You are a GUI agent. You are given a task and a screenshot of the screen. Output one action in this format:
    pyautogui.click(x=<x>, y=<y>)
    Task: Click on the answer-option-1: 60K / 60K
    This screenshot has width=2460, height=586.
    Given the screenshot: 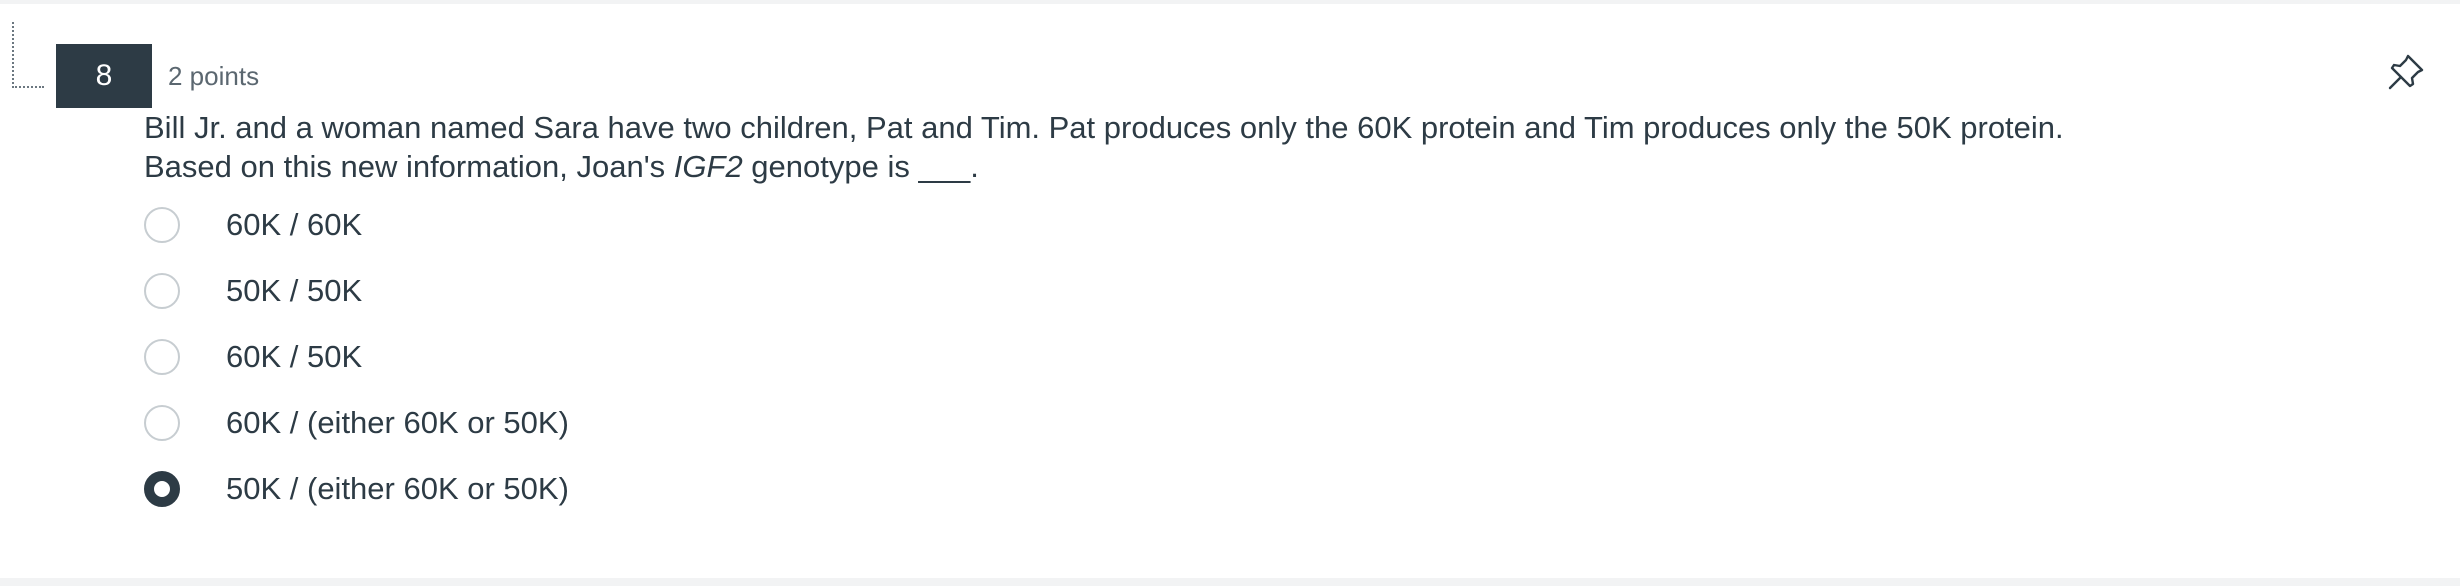 What is the action you would take?
    pyautogui.click(x=744, y=233)
    